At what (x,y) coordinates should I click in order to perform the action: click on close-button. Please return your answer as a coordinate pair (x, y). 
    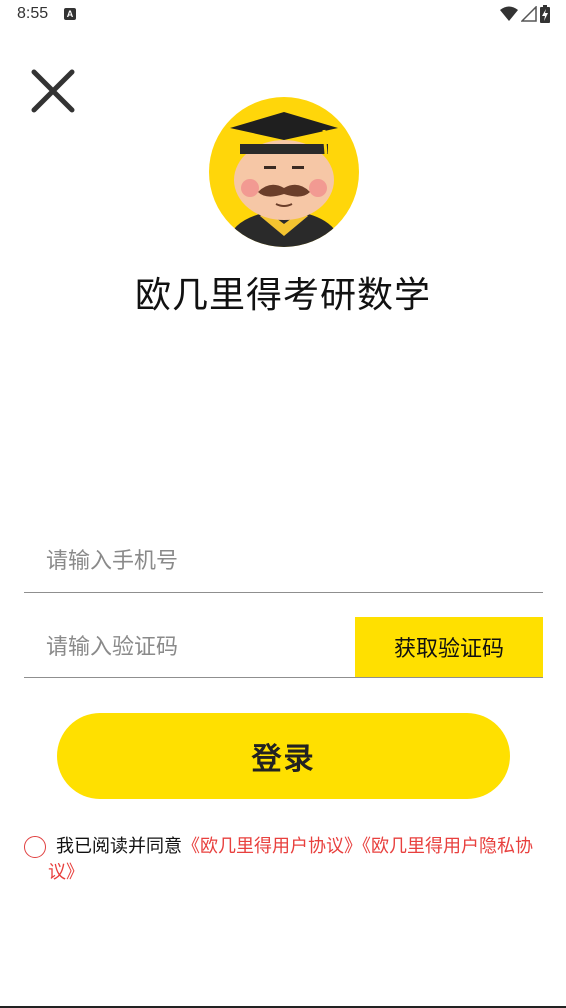
    Looking at the image, I should click on (53, 91).